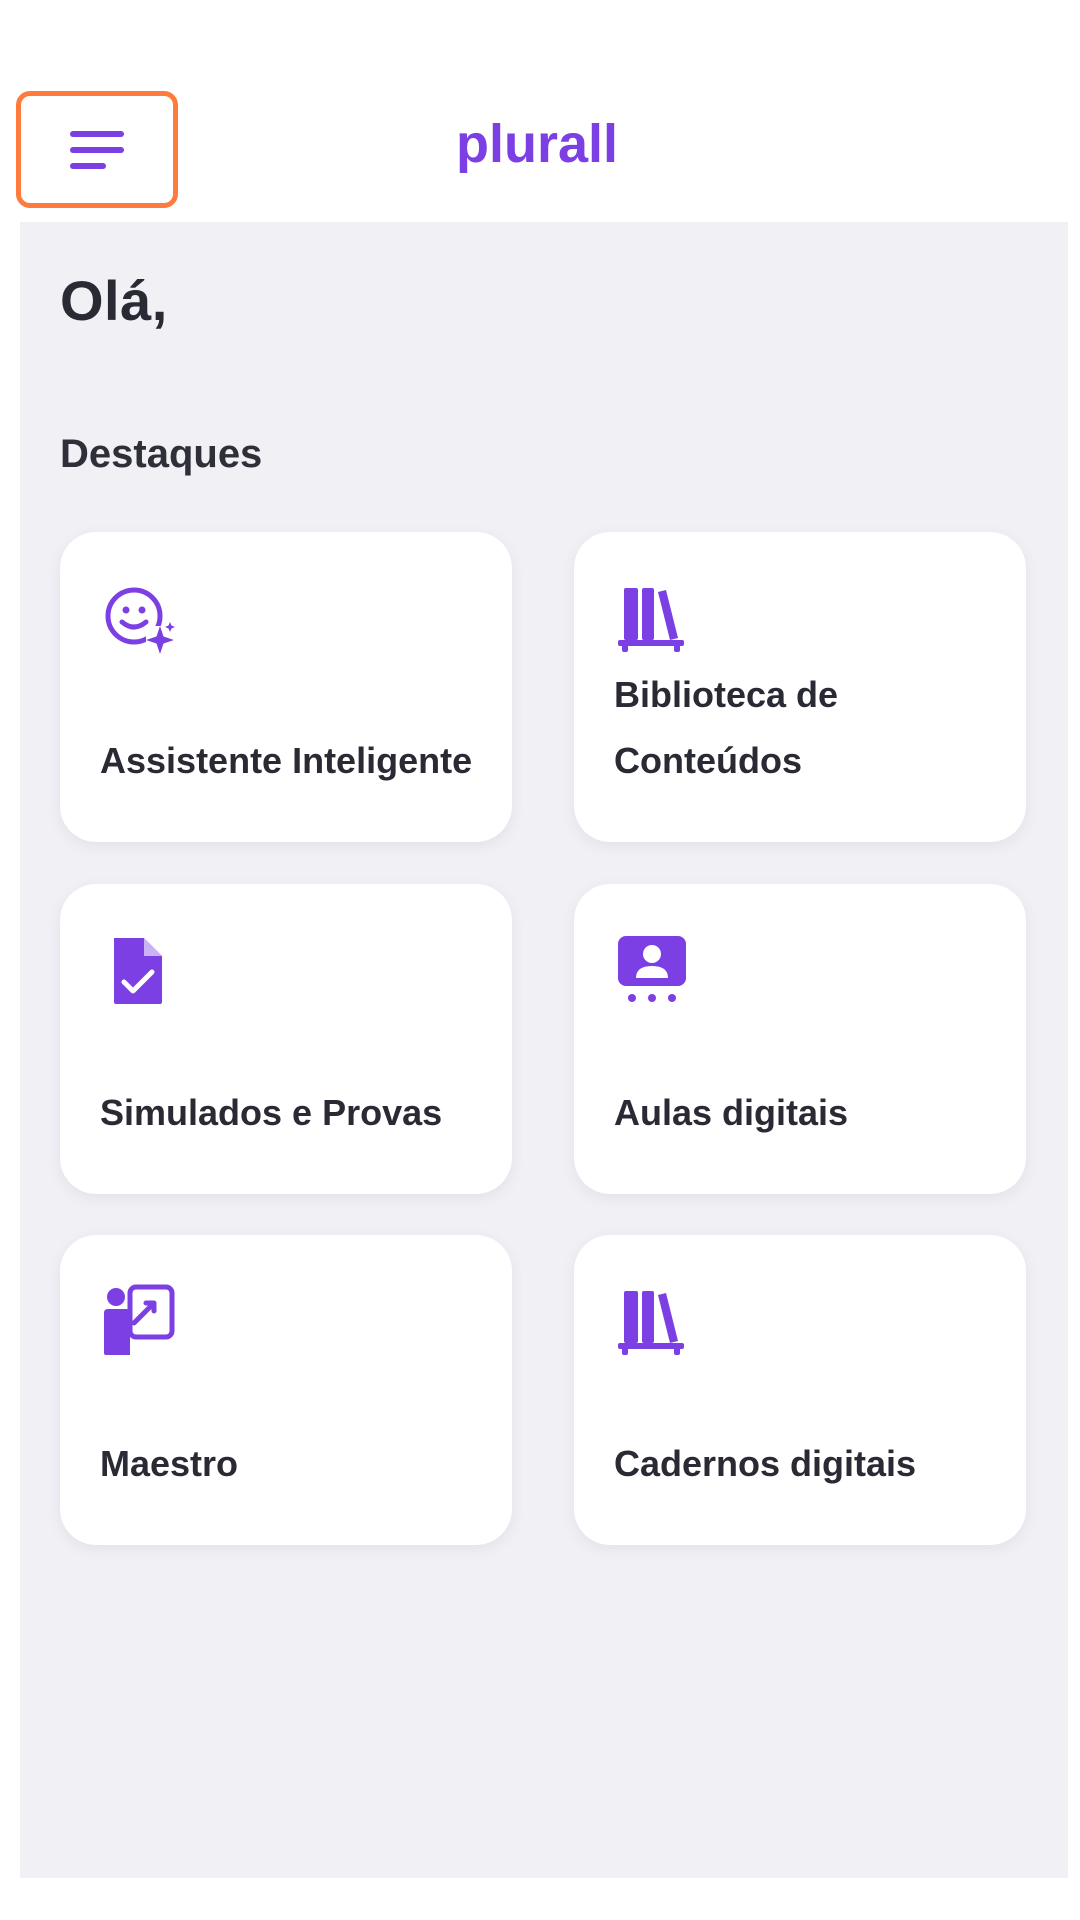 The image size is (1080, 1920). I want to click on card-label: Simulados e Provas, so click(271, 1112).